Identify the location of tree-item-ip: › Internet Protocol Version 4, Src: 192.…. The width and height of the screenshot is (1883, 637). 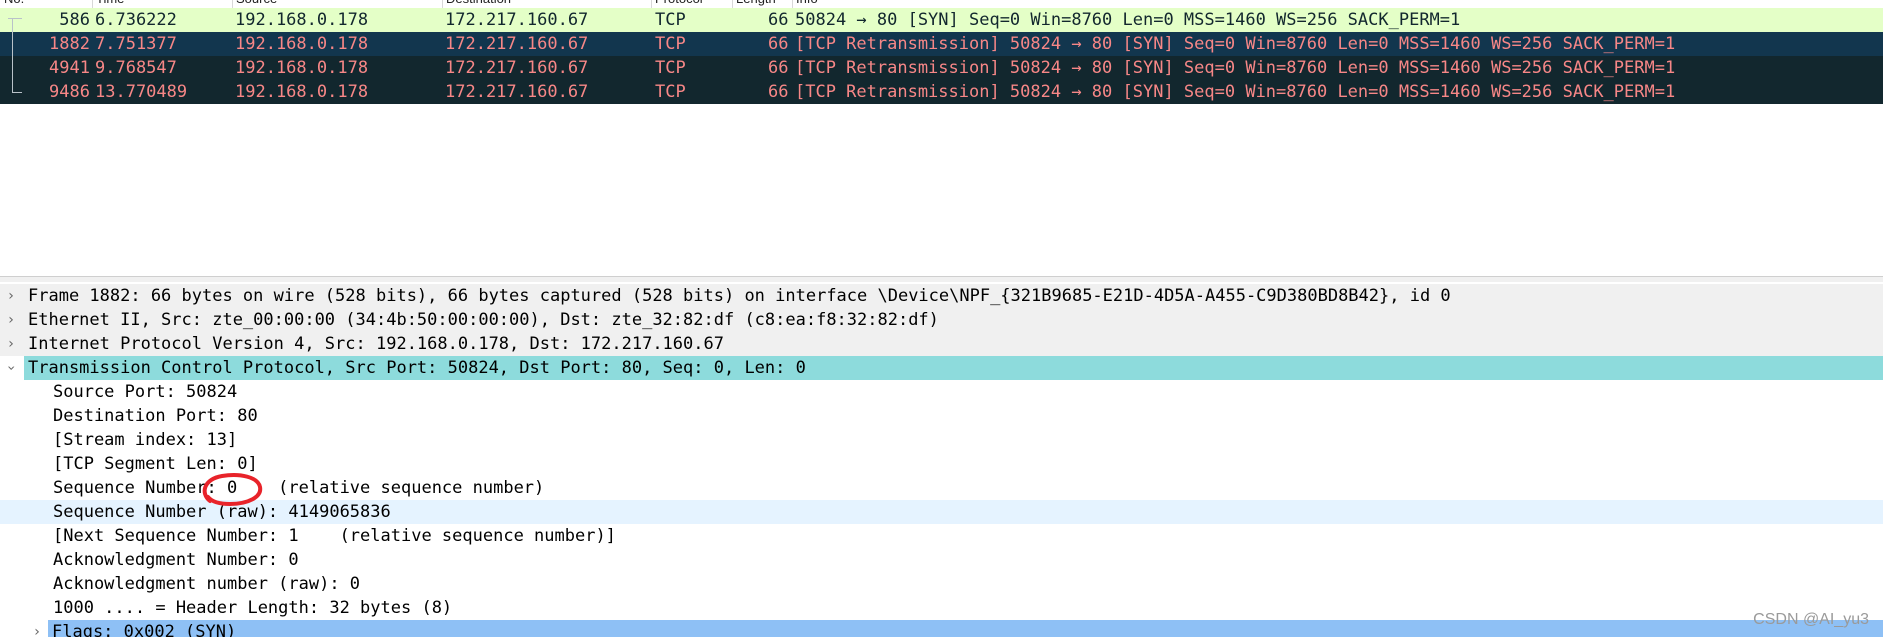
(941, 344).